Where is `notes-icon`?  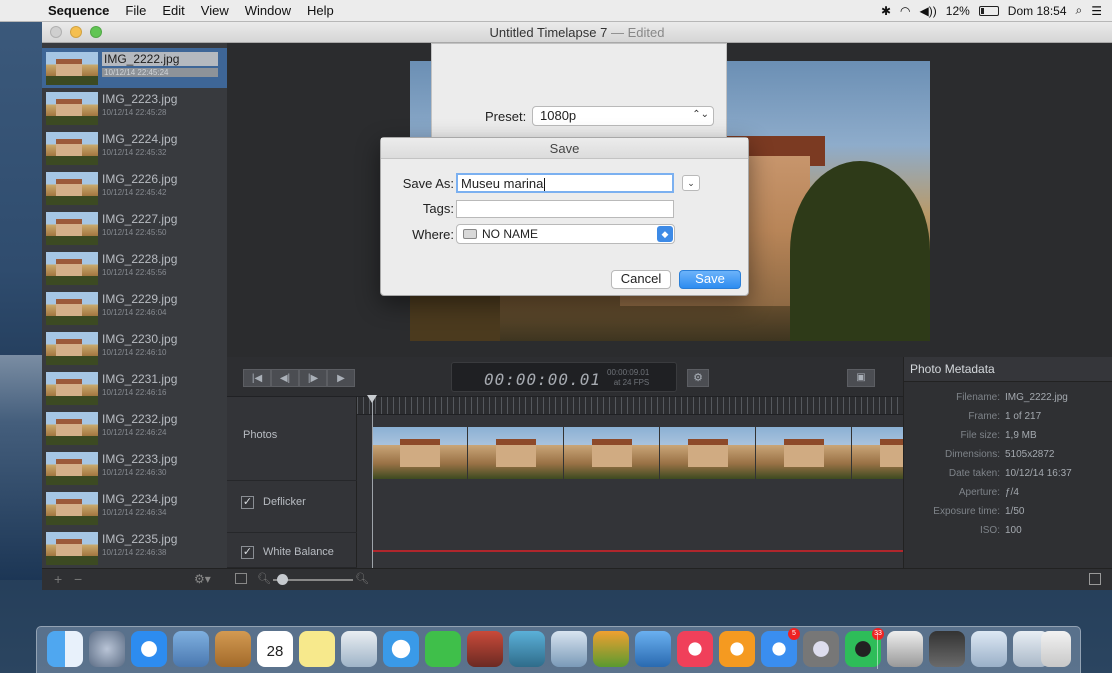 notes-icon is located at coordinates (317, 649).